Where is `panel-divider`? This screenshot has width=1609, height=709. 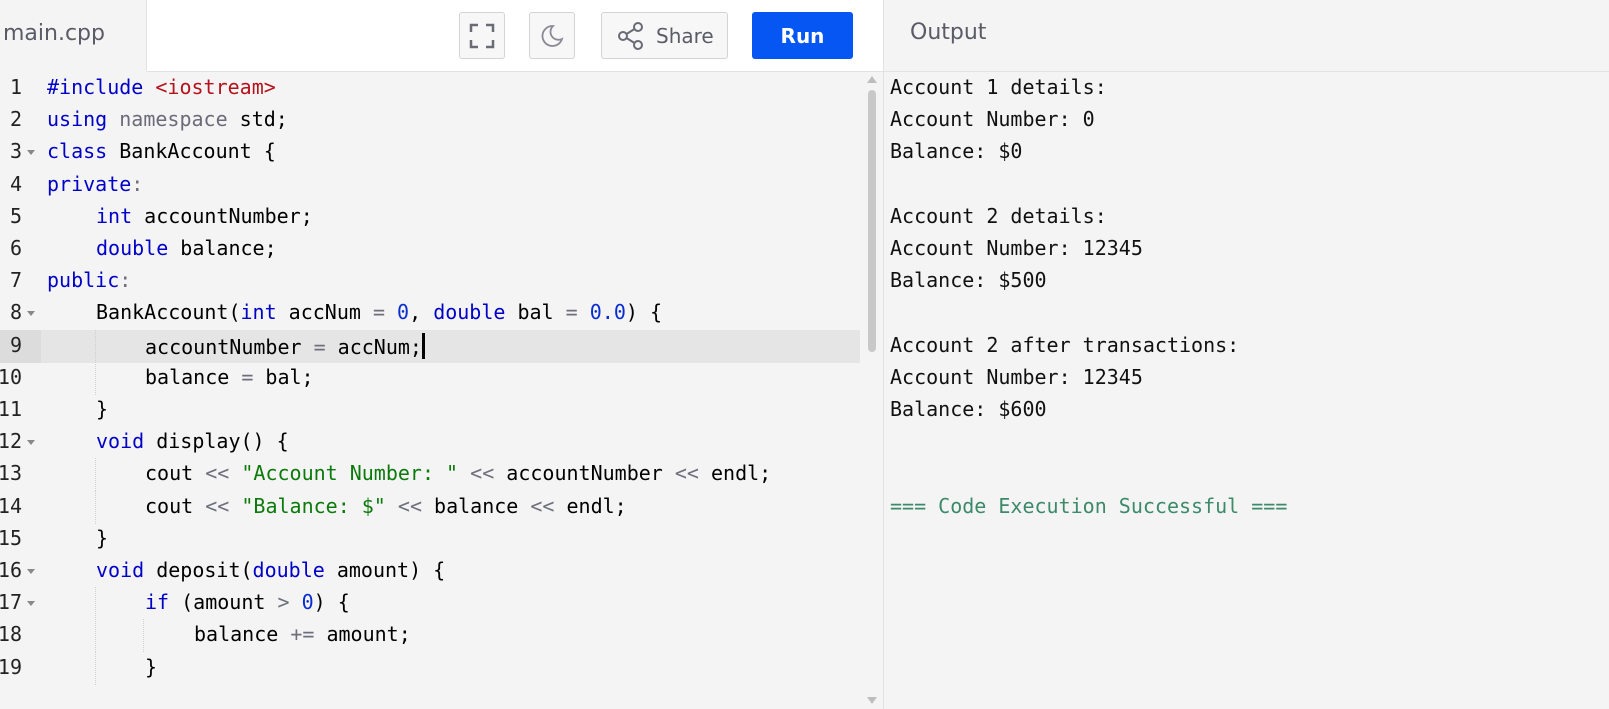
panel-divider is located at coordinates (883, 354).